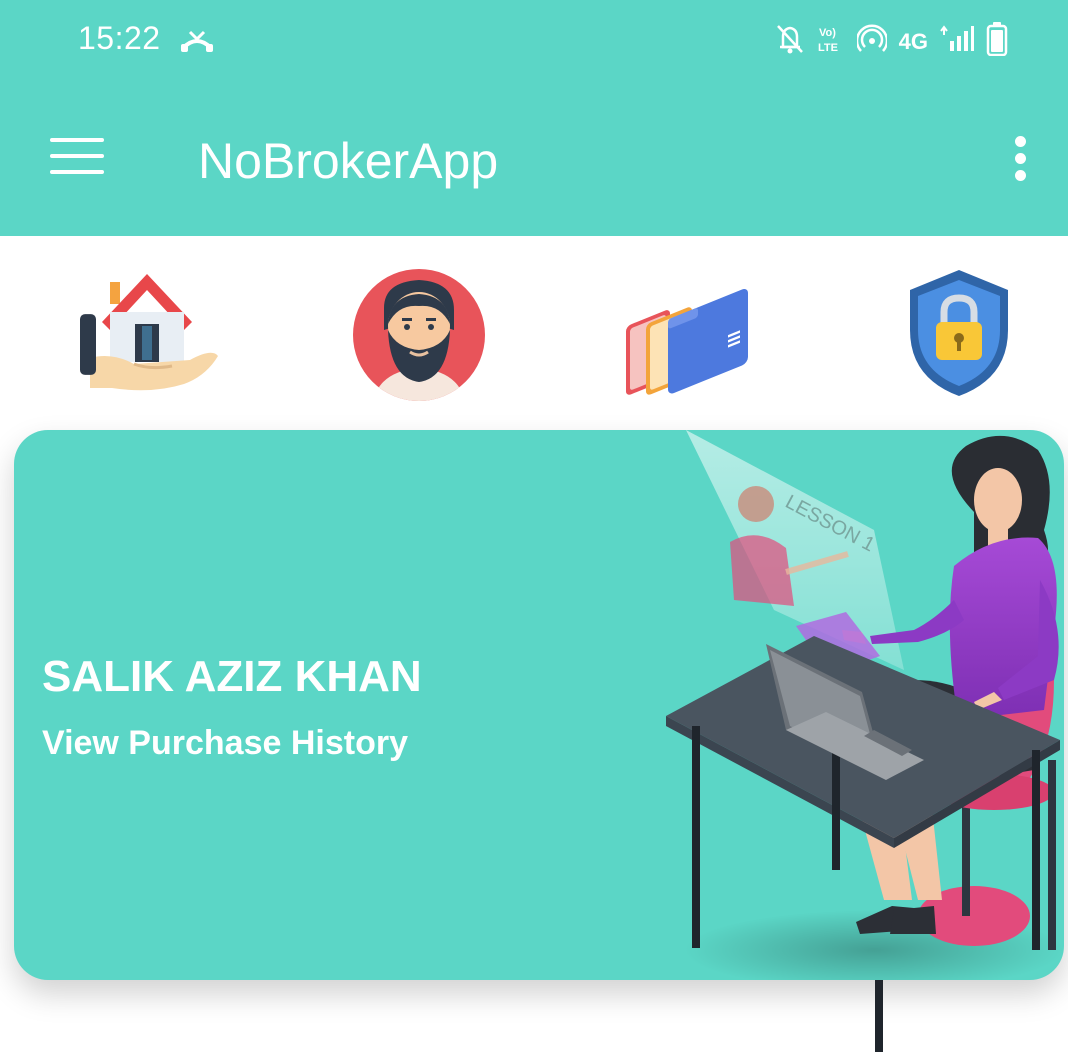 The image size is (1068, 1052). What do you see at coordinates (913, 41) in the screenshot?
I see `network-type: 4G` at bounding box center [913, 41].